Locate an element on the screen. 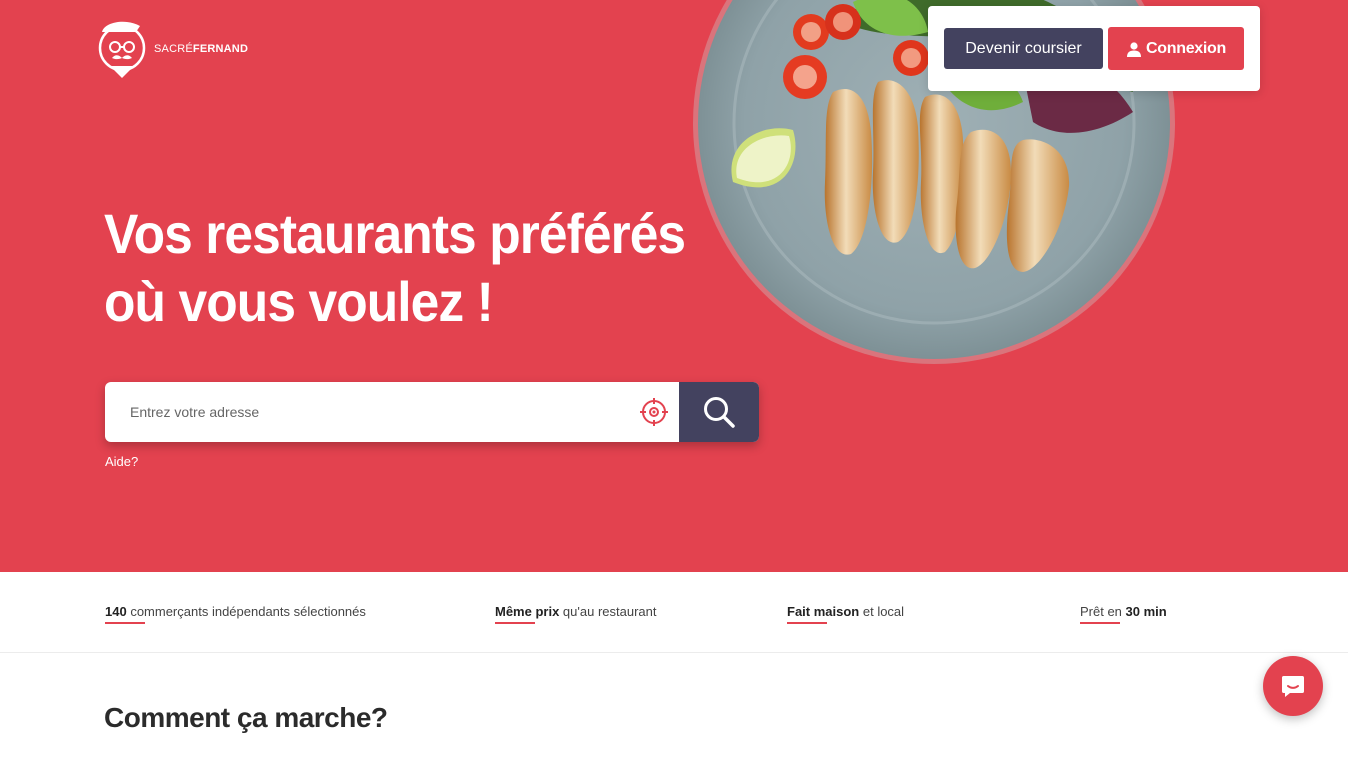 The image size is (1348, 768). chat-button is located at coordinates (1293, 686).